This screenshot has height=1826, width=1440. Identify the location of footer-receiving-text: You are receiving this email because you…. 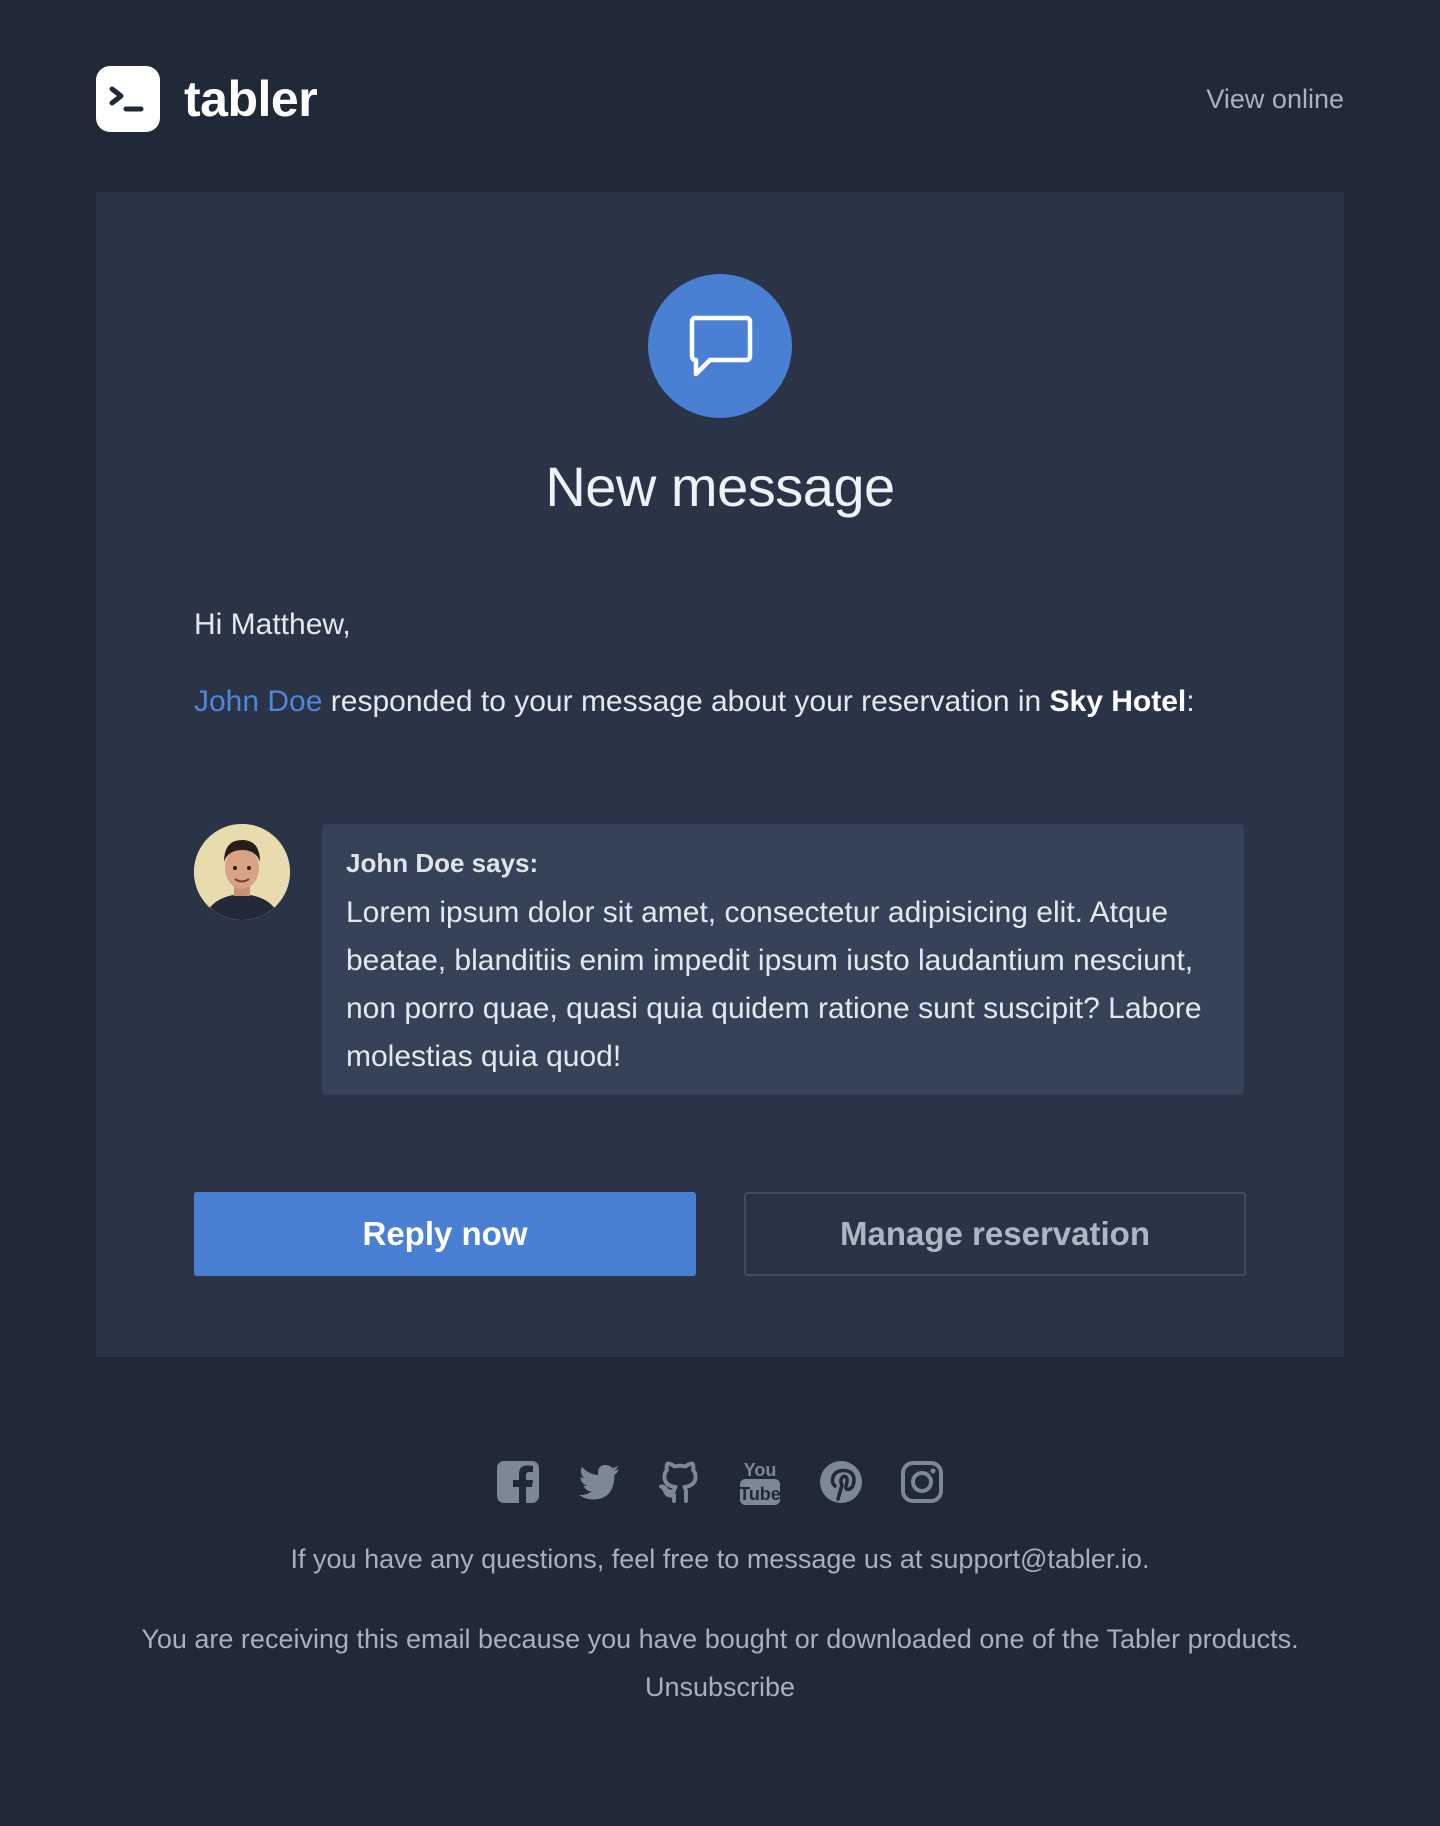
(720, 1639).